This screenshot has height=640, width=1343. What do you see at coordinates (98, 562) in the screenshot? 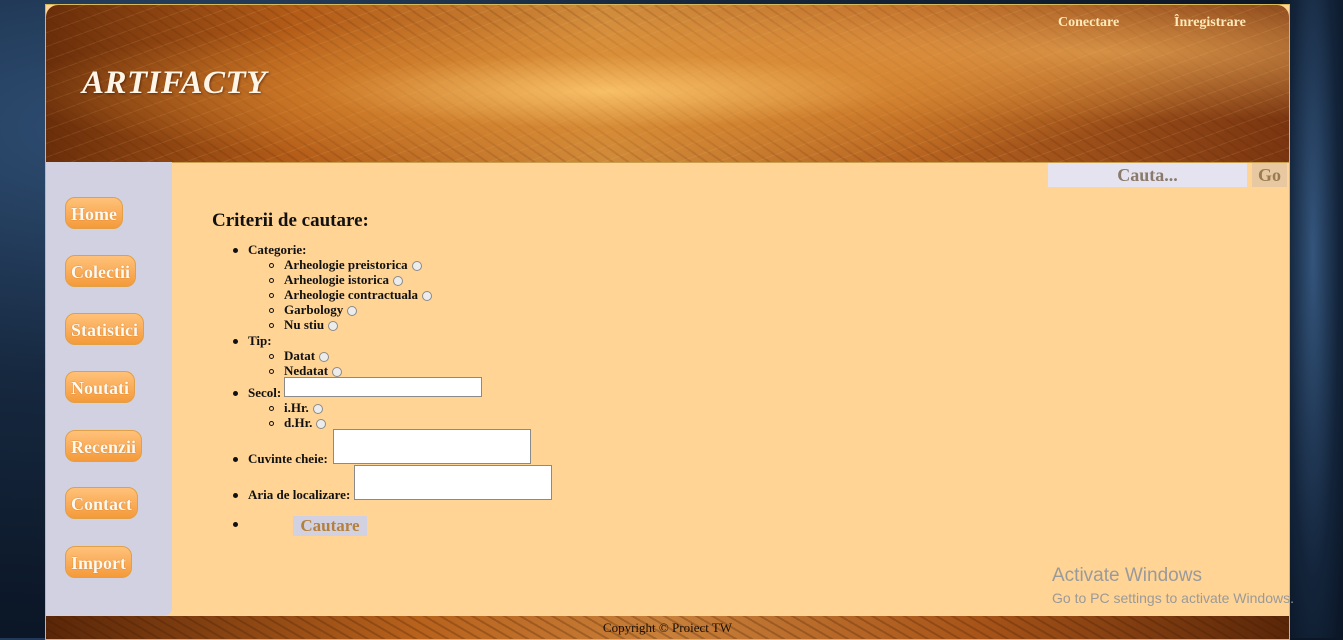
I see `sidebar-item-import: Import` at bounding box center [98, 562].